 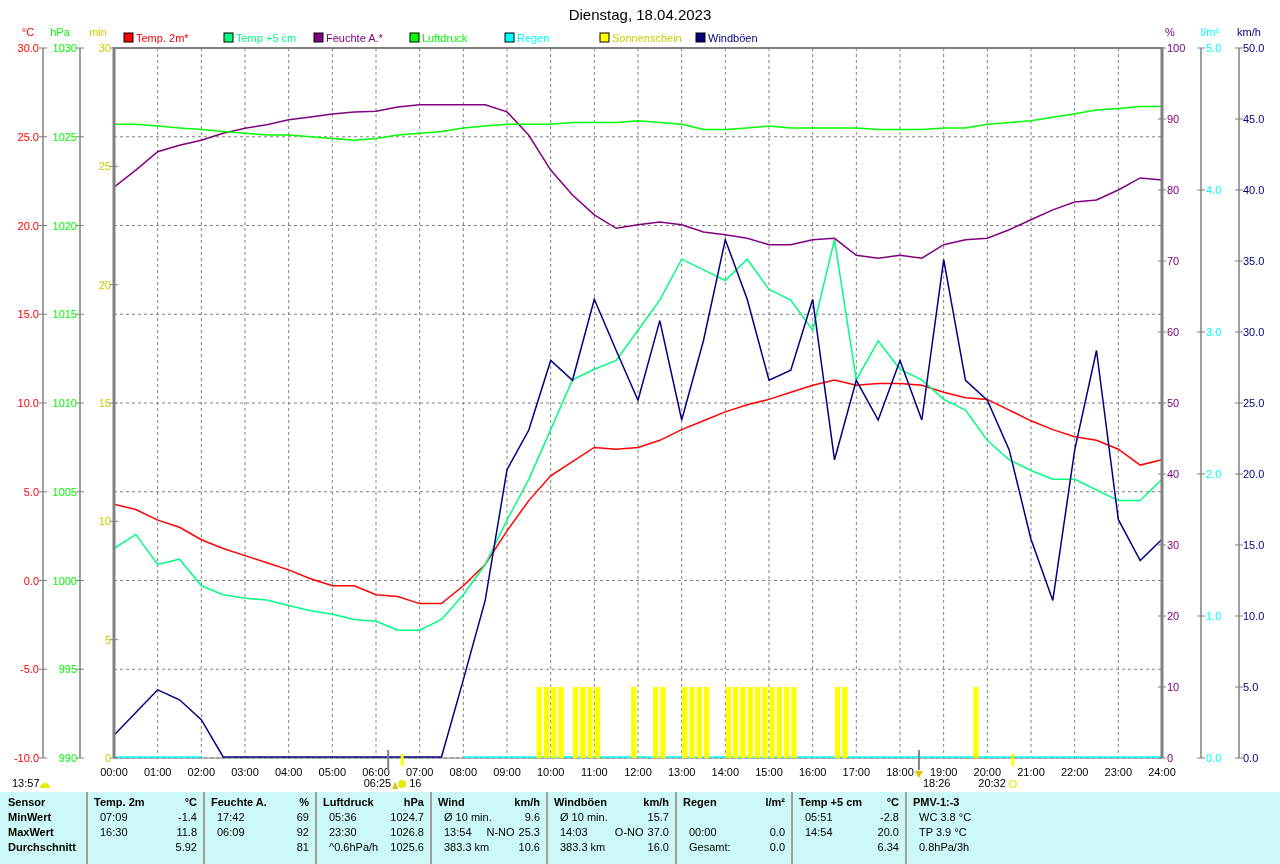 I want to click on axis-tick-label: 1005, so click(x=64, y=491).